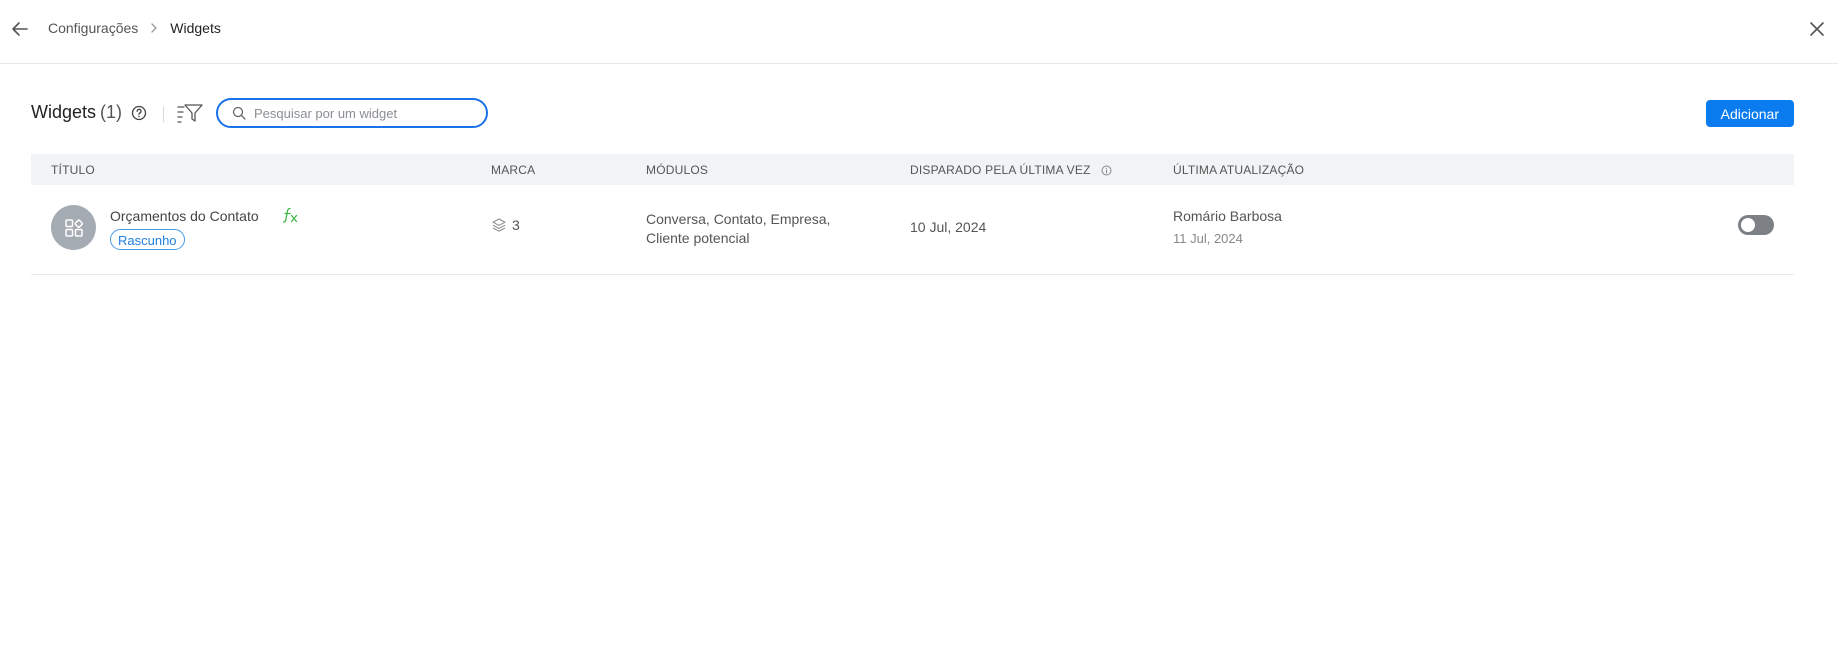 The width and height of the screenshot is (1838, 645). I want to click on status-badge: Rascunho, so click(147, 239).